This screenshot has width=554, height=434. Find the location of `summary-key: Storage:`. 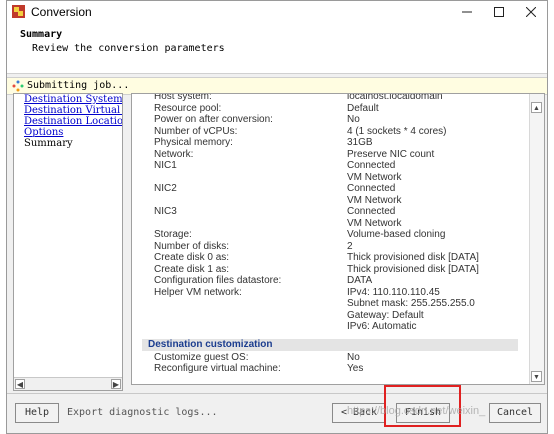

summary-key: Storage: is located at coordinates (173, 234).